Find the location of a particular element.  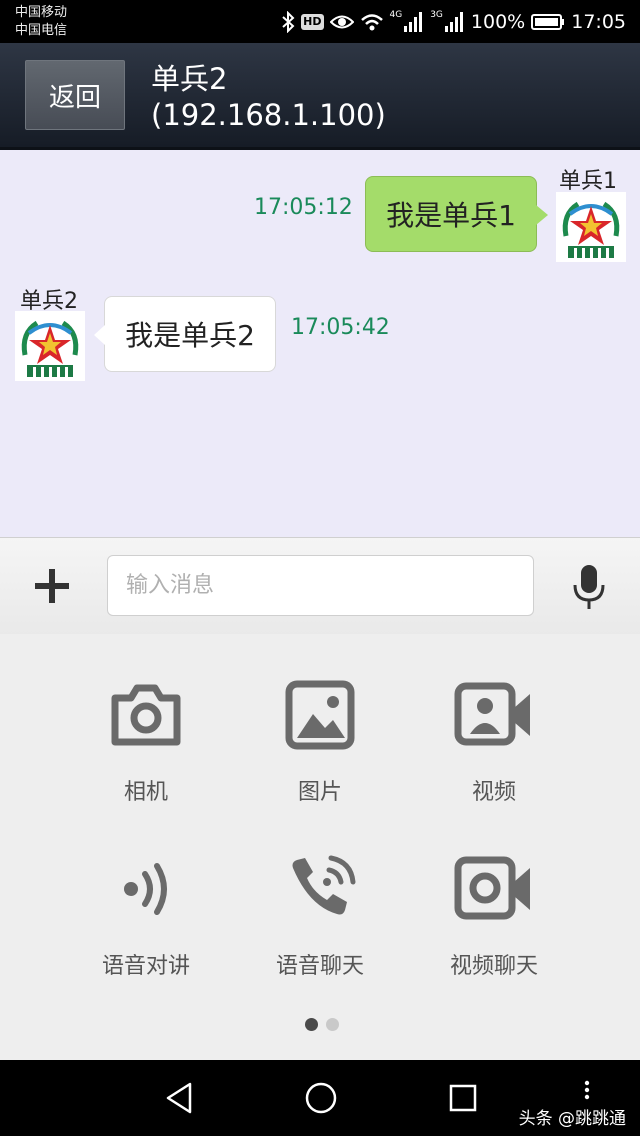

bluetooth-icon is located at coordinates (288, 22).